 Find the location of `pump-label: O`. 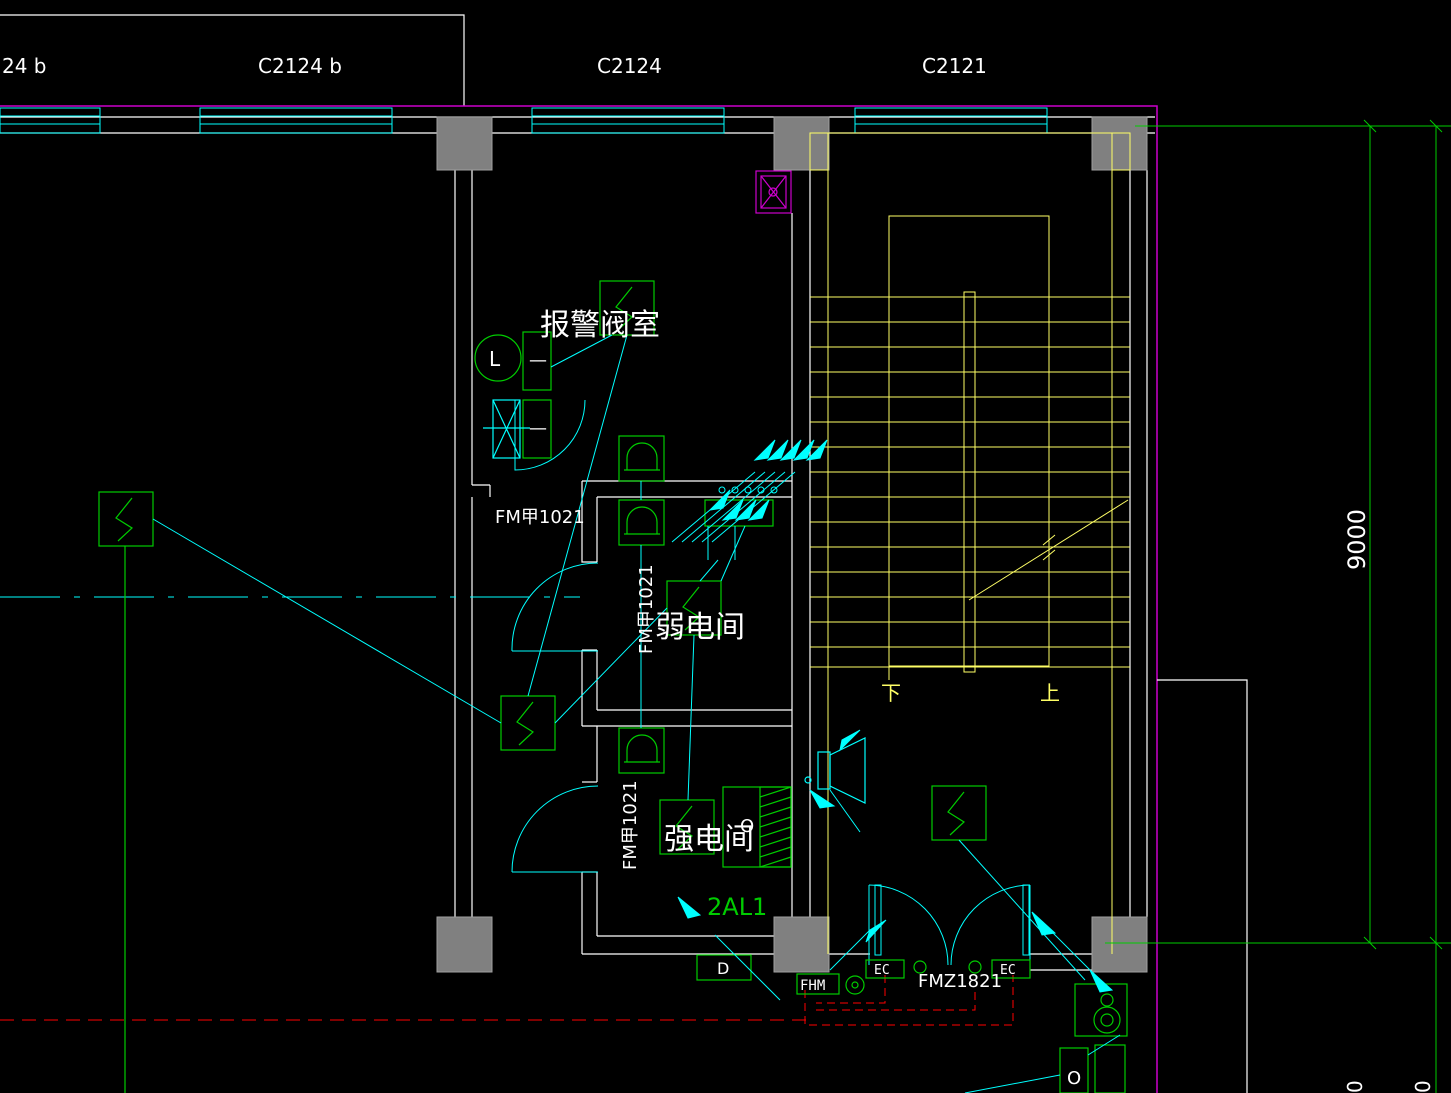

pump-label: O is located at coordinates (1074, 1078).